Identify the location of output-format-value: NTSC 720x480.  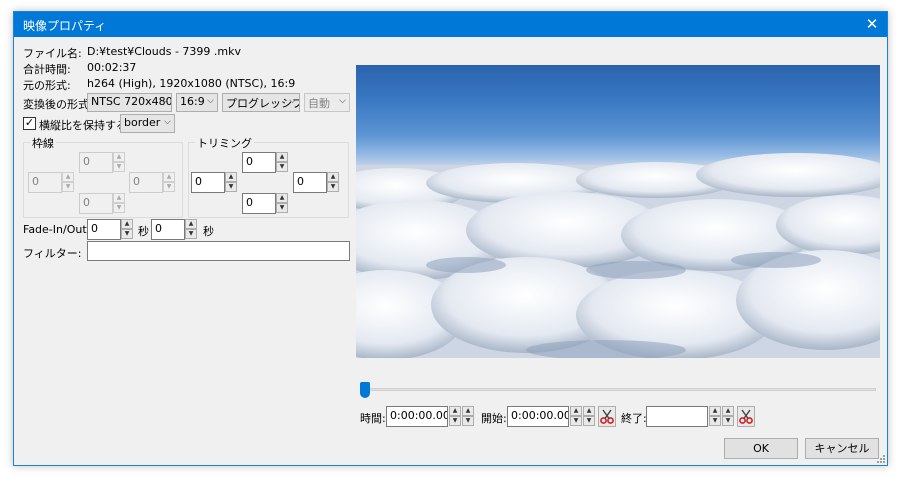
(131, 101).